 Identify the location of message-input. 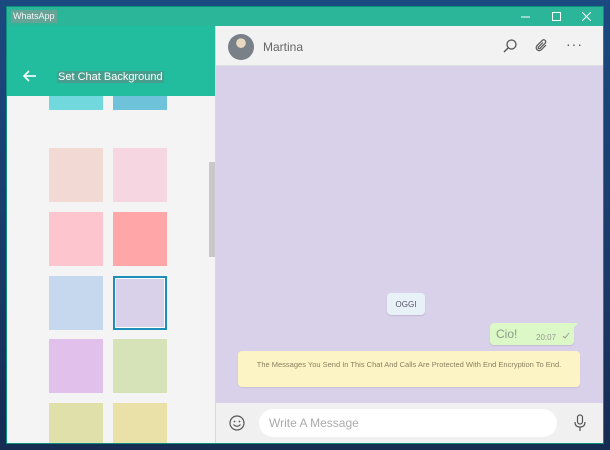
(408, 423).